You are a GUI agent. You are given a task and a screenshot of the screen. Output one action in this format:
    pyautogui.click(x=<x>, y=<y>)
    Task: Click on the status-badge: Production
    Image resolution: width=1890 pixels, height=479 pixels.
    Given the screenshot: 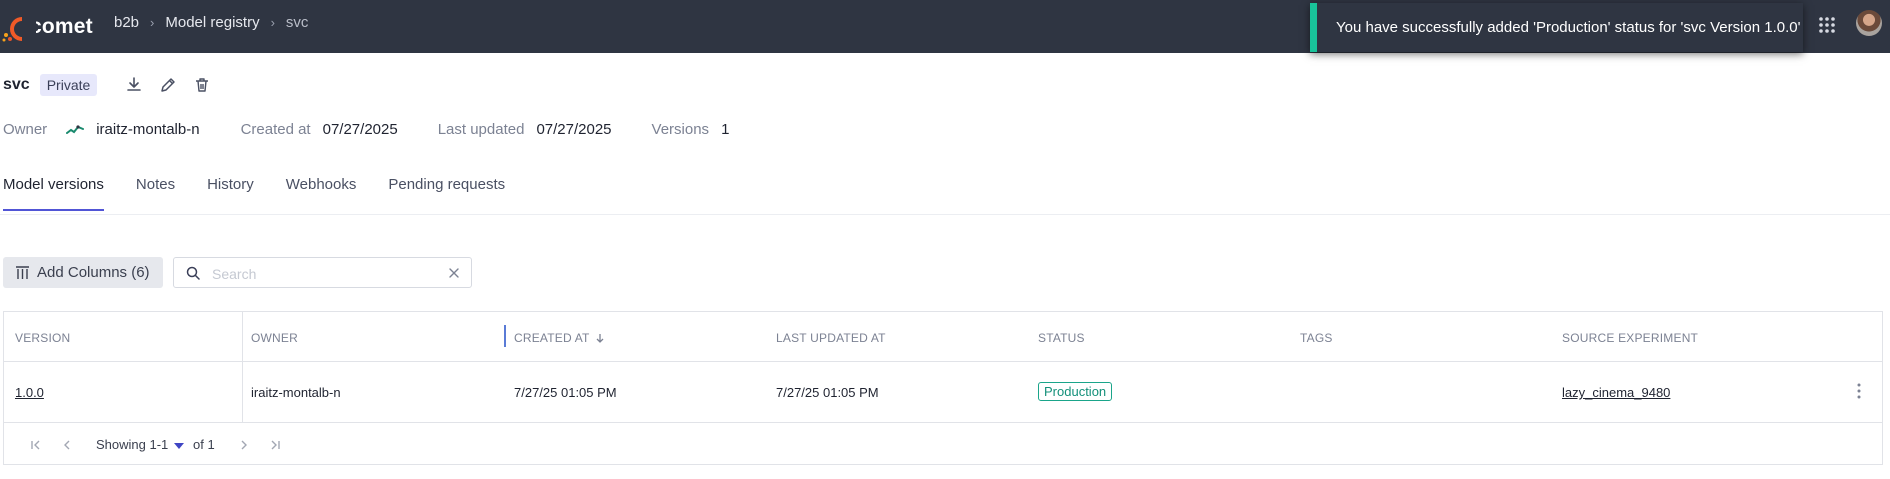 What is the action you would take?
    pyautogui.click(x=1075, y=391)
    